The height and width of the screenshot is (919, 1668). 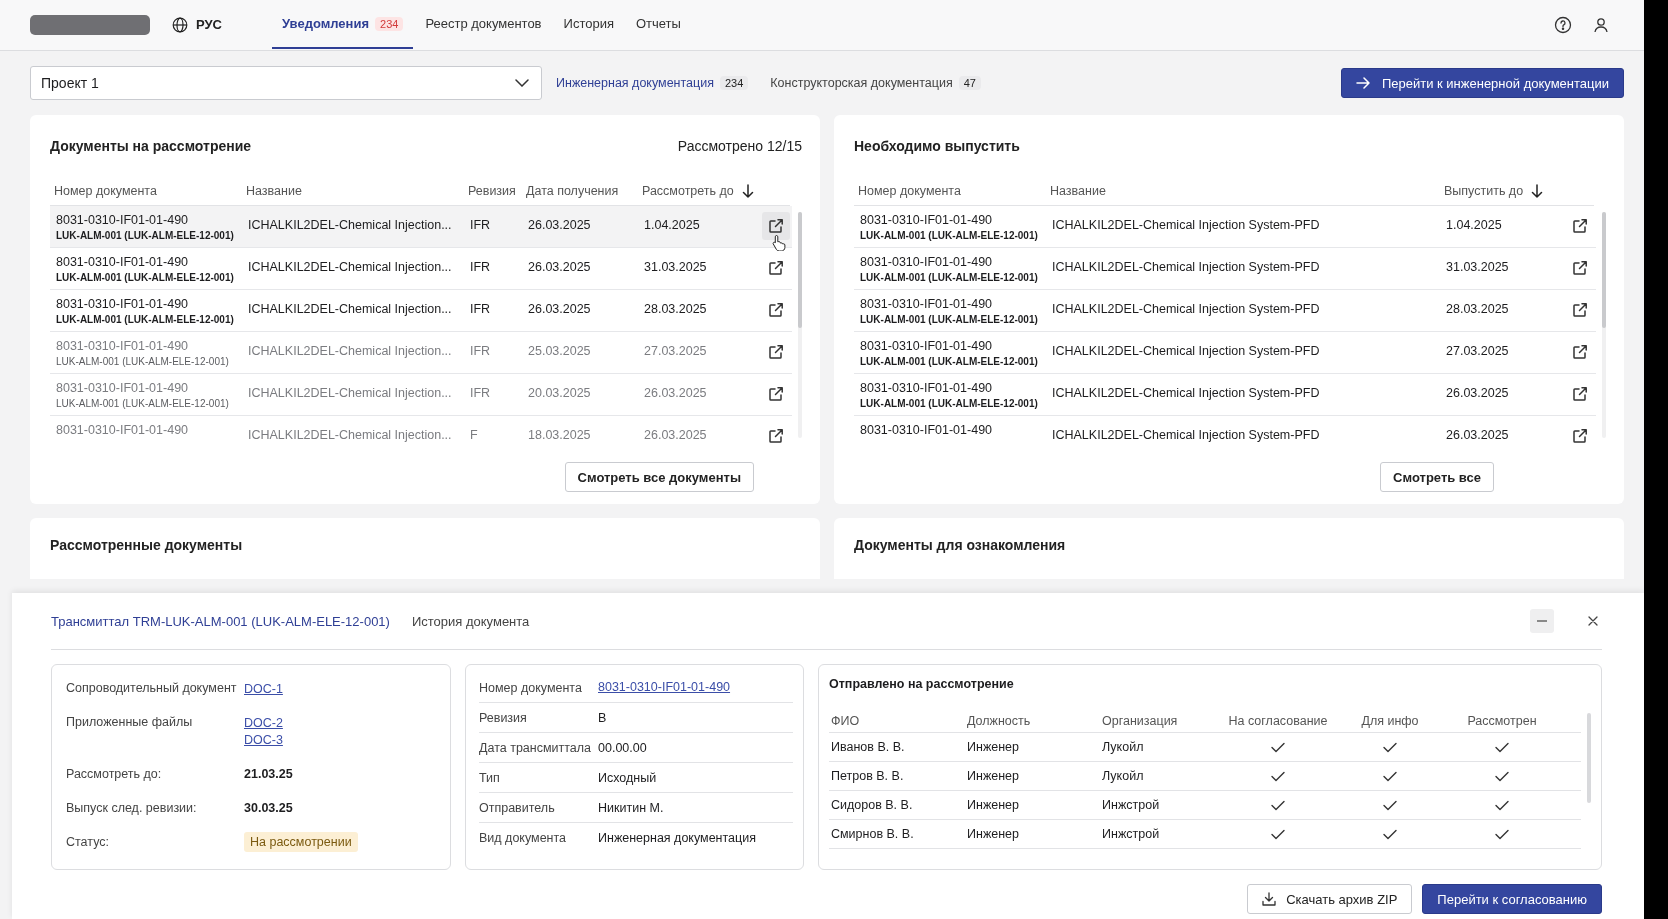 I want to click on table-cell: Инжстрой, so click(x=1131, y=805).